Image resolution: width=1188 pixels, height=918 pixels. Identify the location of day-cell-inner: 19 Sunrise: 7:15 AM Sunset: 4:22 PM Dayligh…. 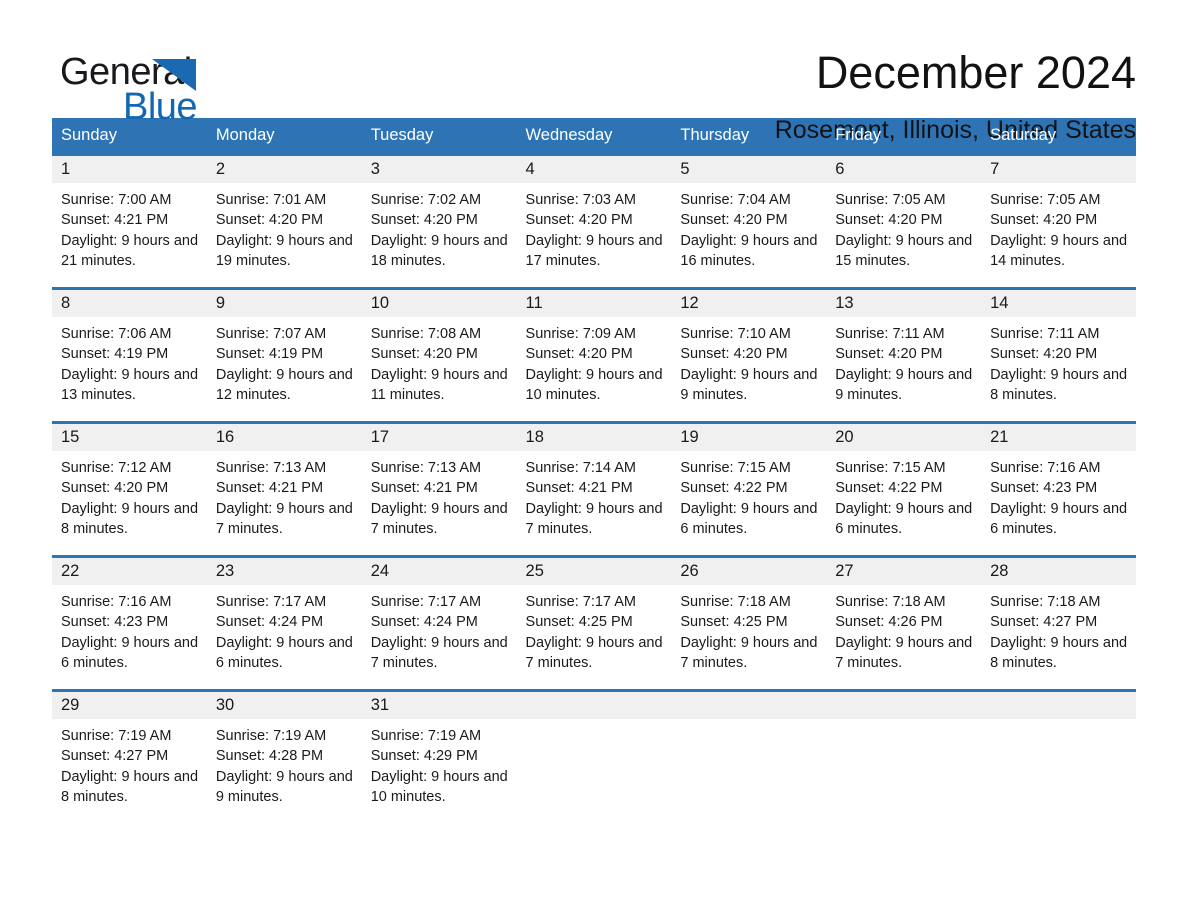
(749, 489).